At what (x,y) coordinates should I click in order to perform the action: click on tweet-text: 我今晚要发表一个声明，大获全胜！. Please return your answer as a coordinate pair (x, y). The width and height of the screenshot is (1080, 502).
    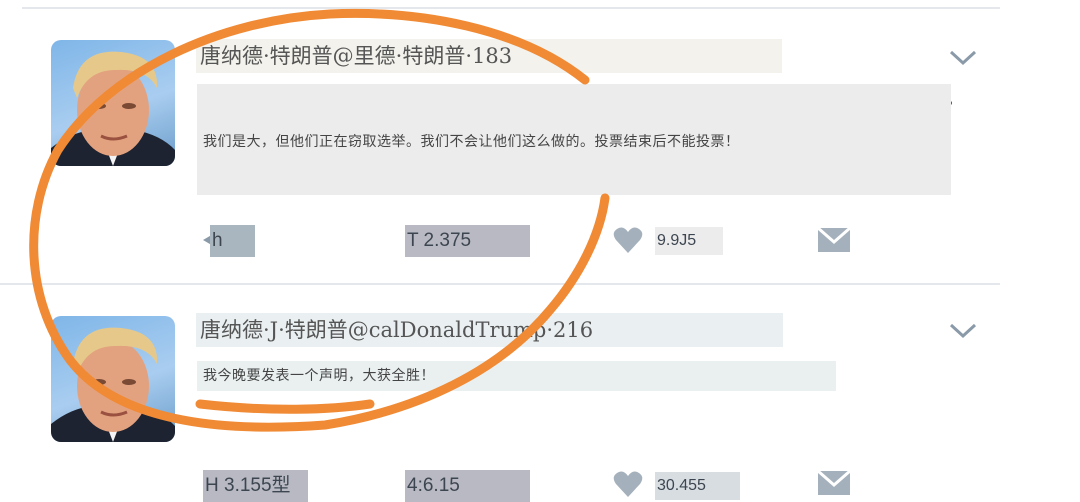
    Looking at the image, I should click on (319, 376).